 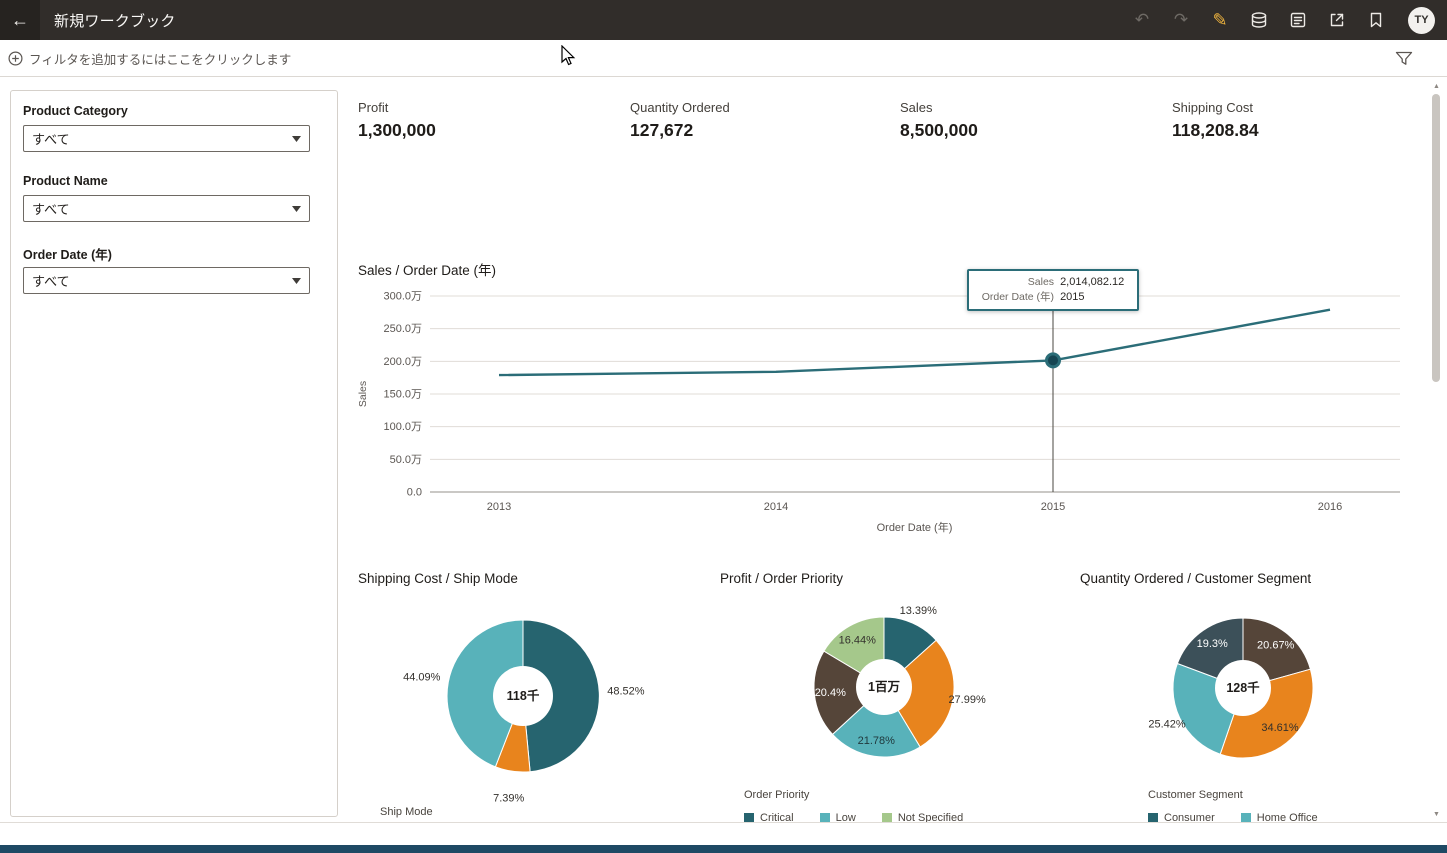 I want to click on legend-label: Critical, so click(x=777, y=817).